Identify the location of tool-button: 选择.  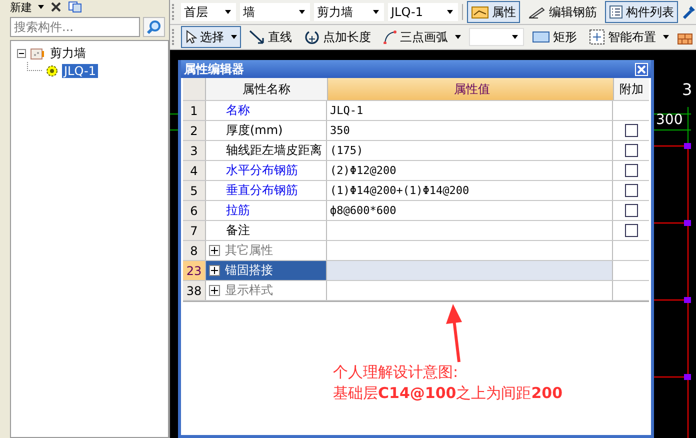
(211, 37).